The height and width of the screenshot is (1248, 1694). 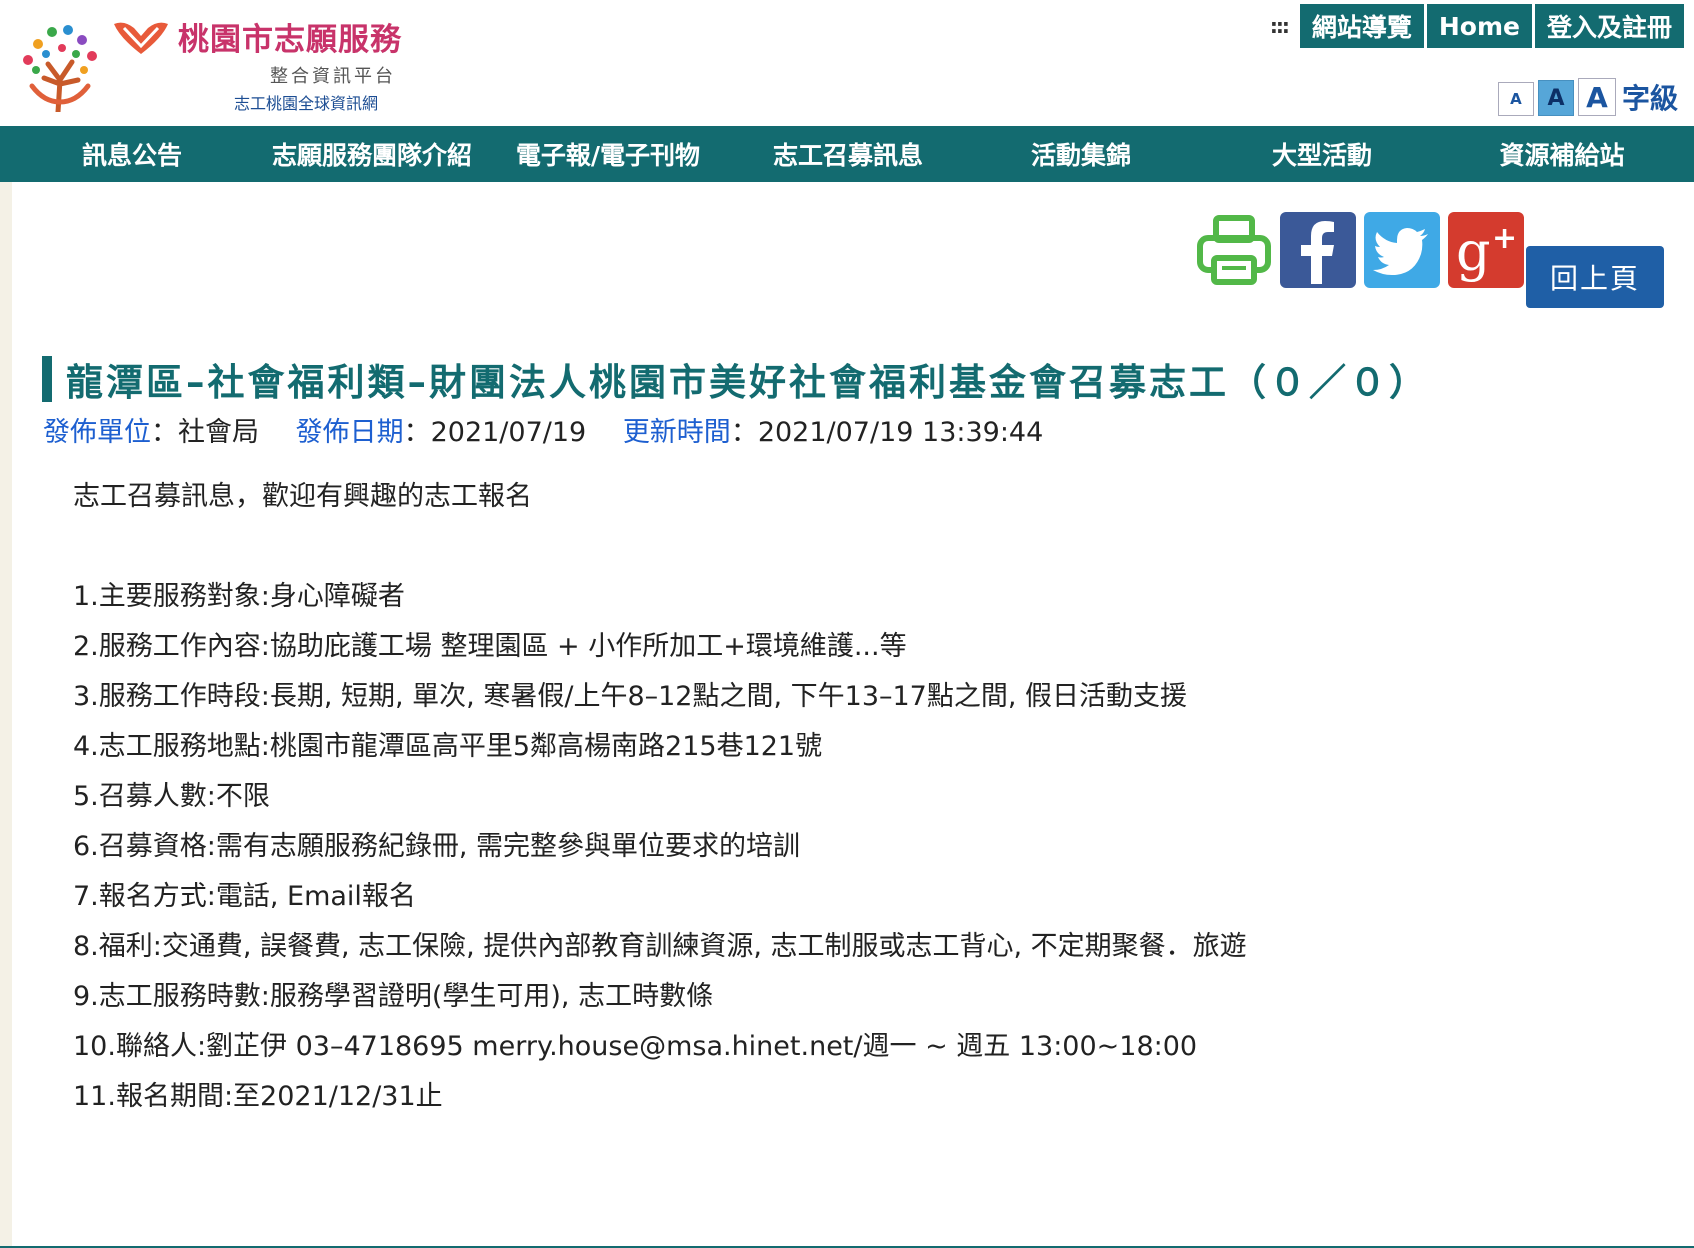 I want to click on site-logo: 桃園市志願服務 整合資訊平台 志工桃園全球資訊網, so click(x=218, y=62).